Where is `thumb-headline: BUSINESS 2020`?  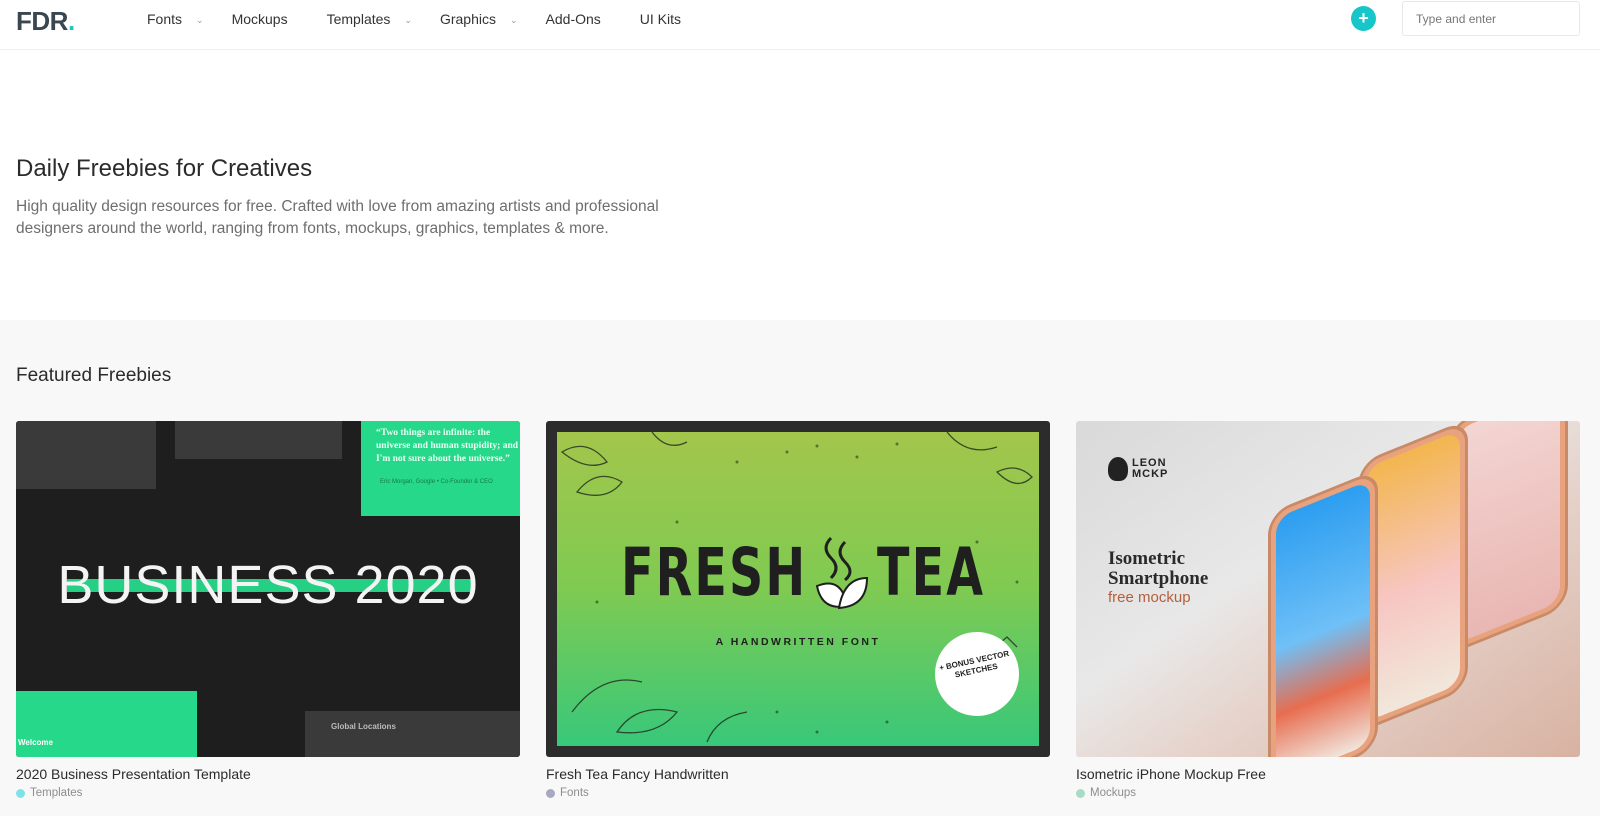 thumb-headline: BUSINESS 2020 is located at coordinates (268, 585).